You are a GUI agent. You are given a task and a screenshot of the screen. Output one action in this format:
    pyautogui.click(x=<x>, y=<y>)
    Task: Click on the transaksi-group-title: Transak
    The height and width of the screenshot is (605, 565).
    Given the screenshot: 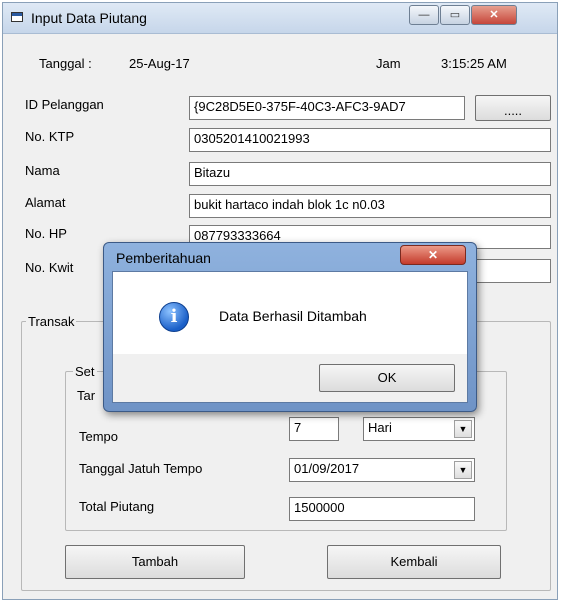 What is the action you would take?
    pyautogui.click(x=51, y=321)
    